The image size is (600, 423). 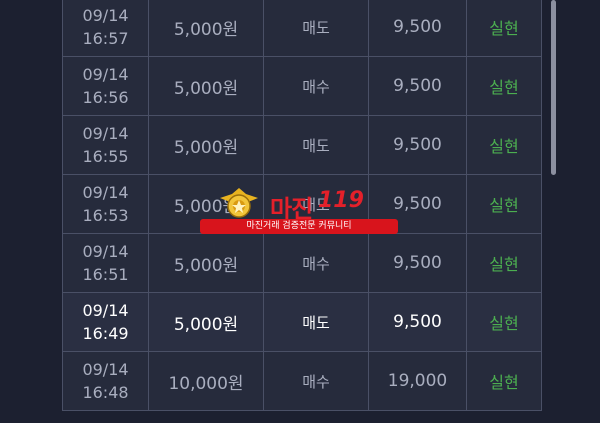 I want to click on time-text: 16:57, so click(x=105, y=38).